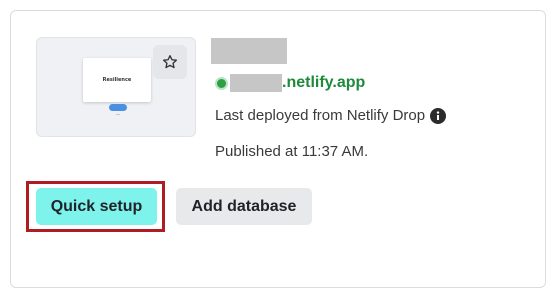 Image resolution: width=556 pixels, height=296 pixels. Describe the element at coordinates (256, 83) in the screenshot. I see `site-url-redacted` at that location.